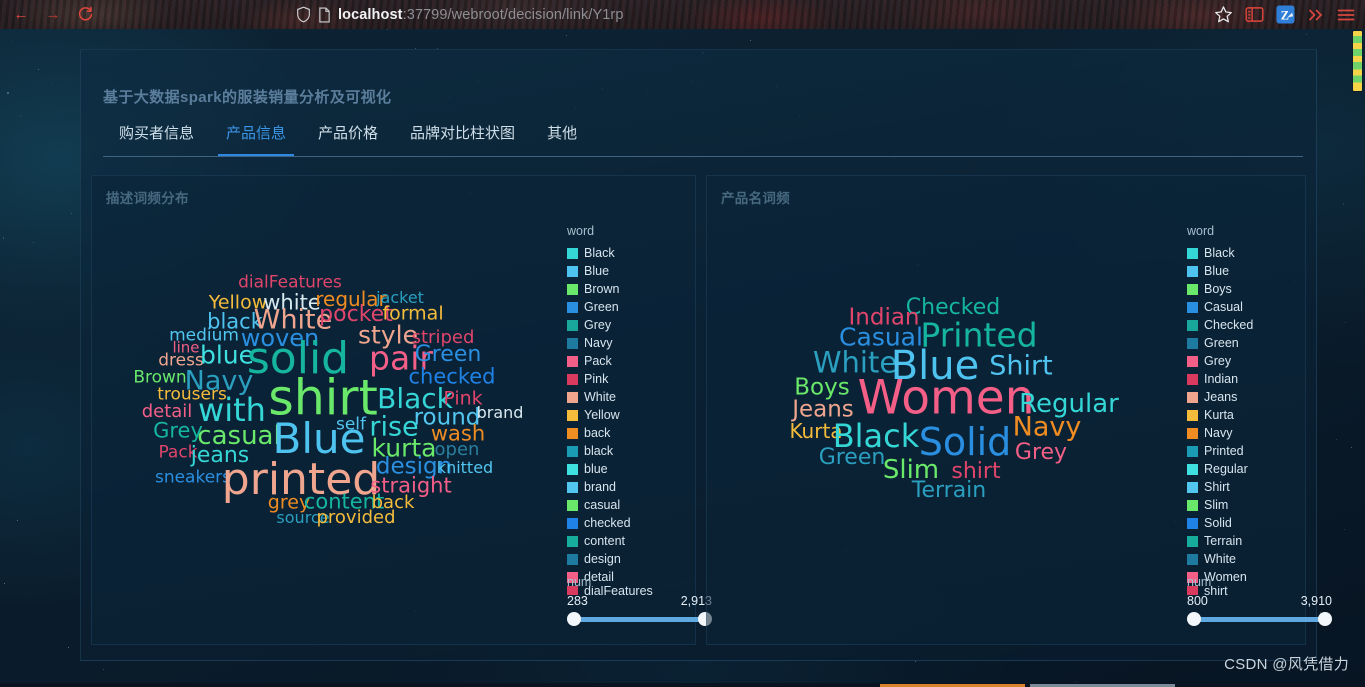 The height and width of the screenshot is (687, 1365). Describe the element at coordinates (1254, 14) in the screenshot. I see `sidebar-panel-icon` at that location.